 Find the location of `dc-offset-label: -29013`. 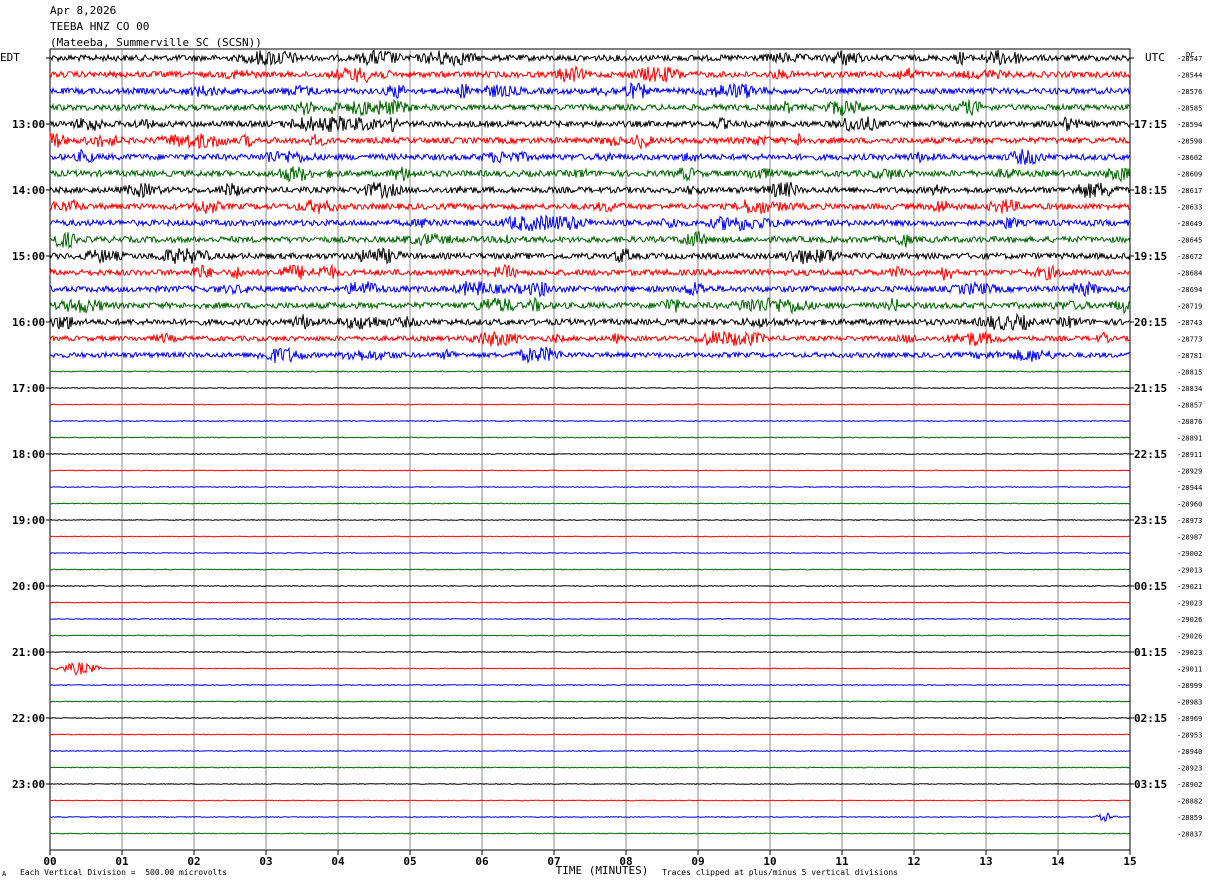

dc-offset-label: -29013 is located at coordinates (1189, 571).